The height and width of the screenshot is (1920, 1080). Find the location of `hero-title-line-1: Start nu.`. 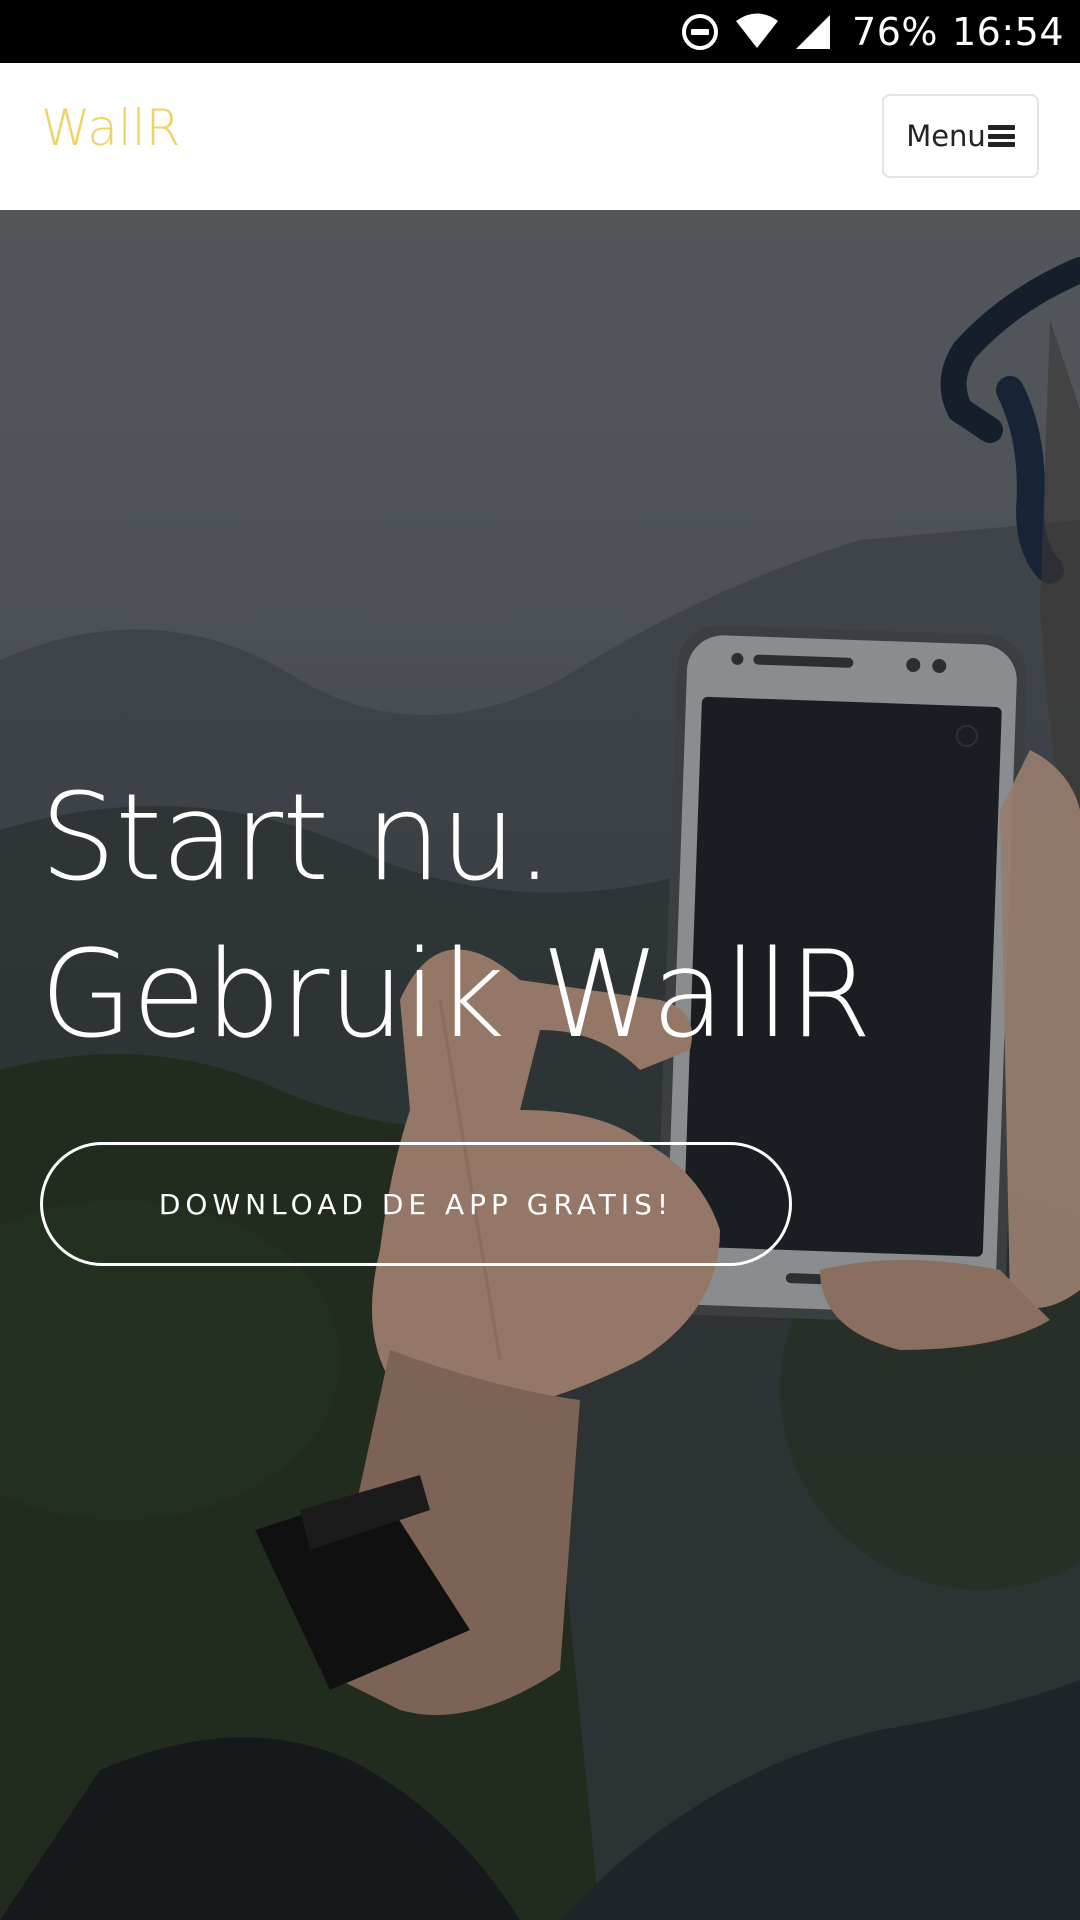

hero-title-line-1: Start nu. is located at coordinates (297, 838).